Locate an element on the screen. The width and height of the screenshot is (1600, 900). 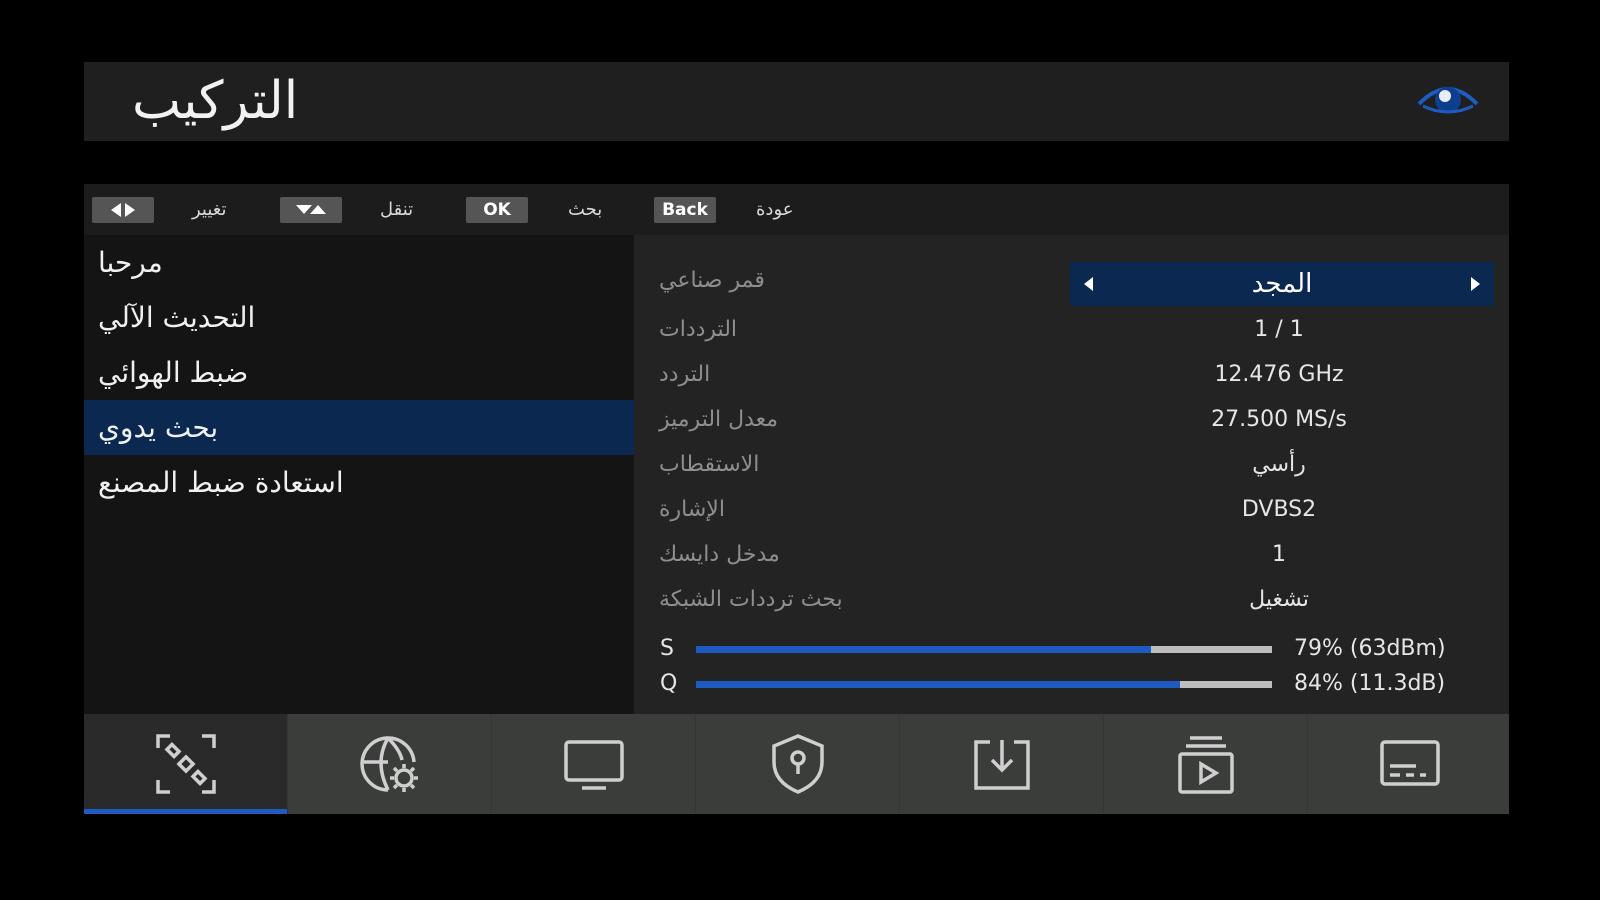
left-right-arrows-icon is located at coordinates (123, 210).